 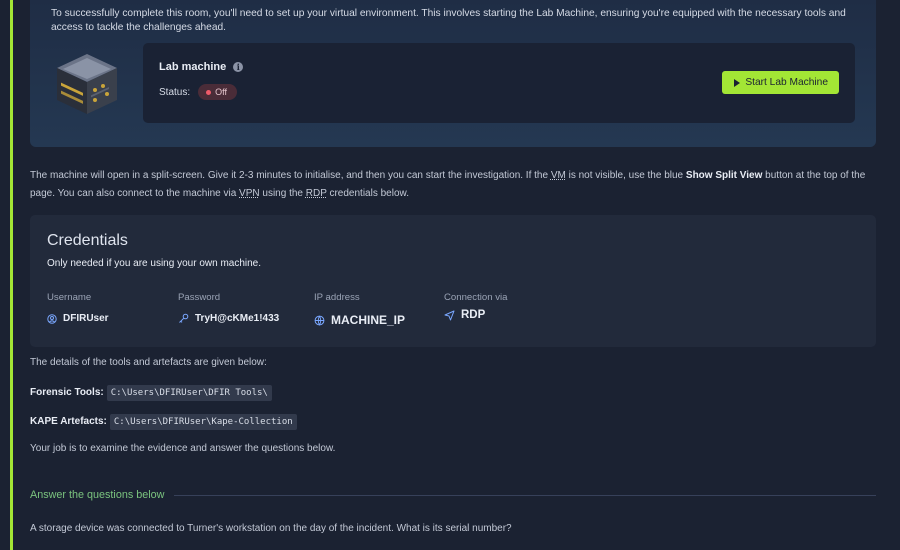 I want to click on user-icon, so click(x=52, y=318).